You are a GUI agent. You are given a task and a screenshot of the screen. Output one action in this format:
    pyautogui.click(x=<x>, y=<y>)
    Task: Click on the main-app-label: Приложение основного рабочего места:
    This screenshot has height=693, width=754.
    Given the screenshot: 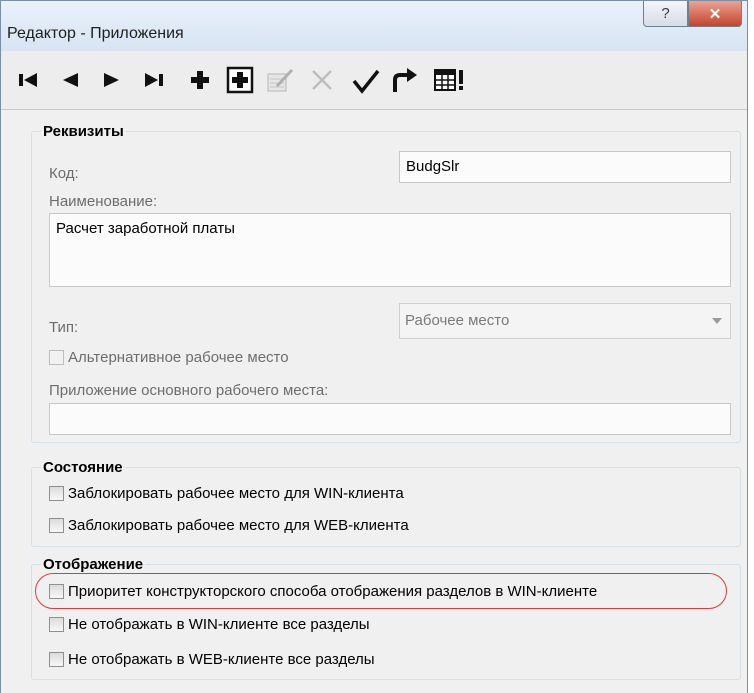 What is the action you would take?
    pyautogui.click(x=189, y=390)
    